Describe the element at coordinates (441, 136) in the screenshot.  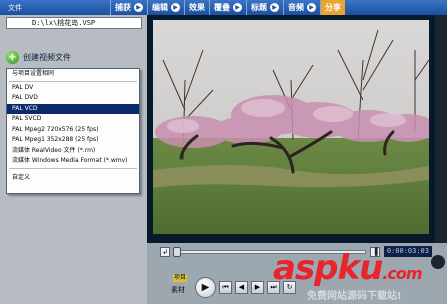
I see `preview-side-strip` at that location.